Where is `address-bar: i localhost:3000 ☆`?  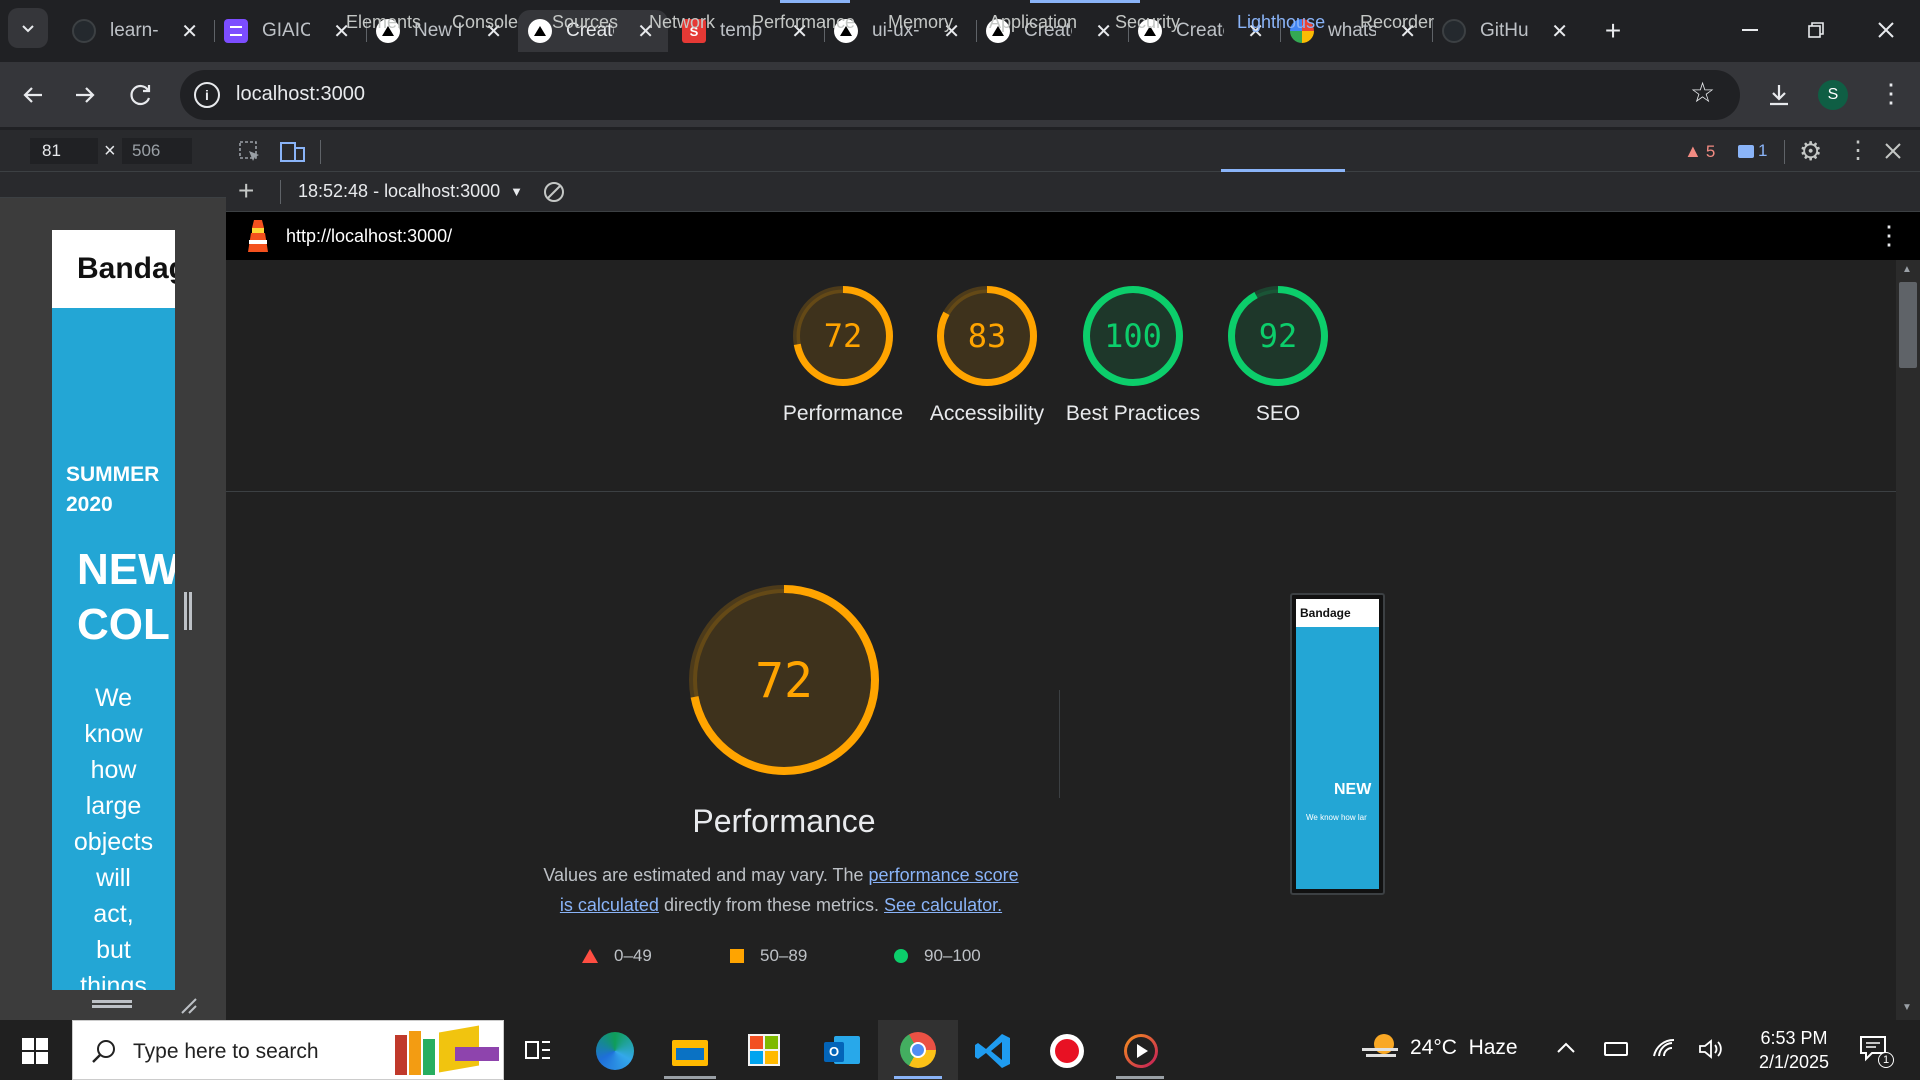
address-bar: i localhost:3000 ☆ is located at coordinates (960, 95).